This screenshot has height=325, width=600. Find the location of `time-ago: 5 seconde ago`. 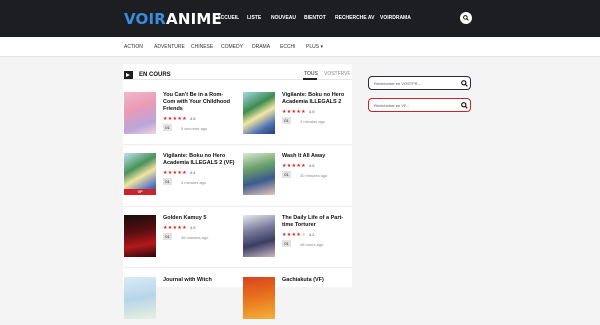

time-ago: 5 seconde ago is located at coordinates (194, 128).